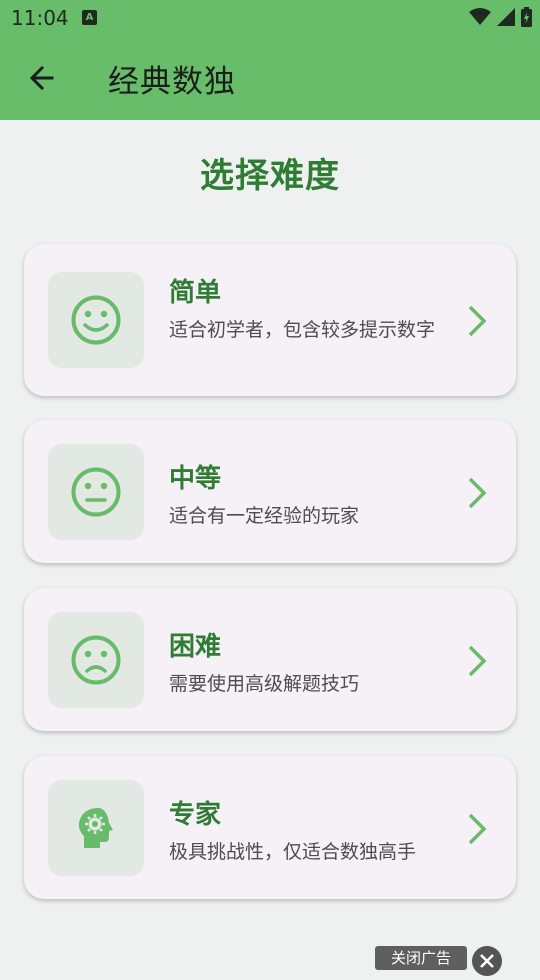 This screenshot has width=540, height=980. I want to click on ad-close-button, so click(487, 961).